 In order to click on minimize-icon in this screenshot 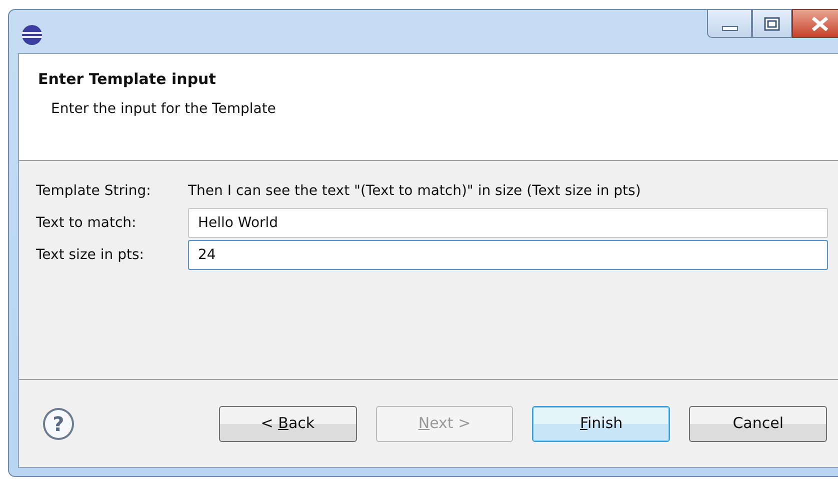, I will do `click(730, 29)`.